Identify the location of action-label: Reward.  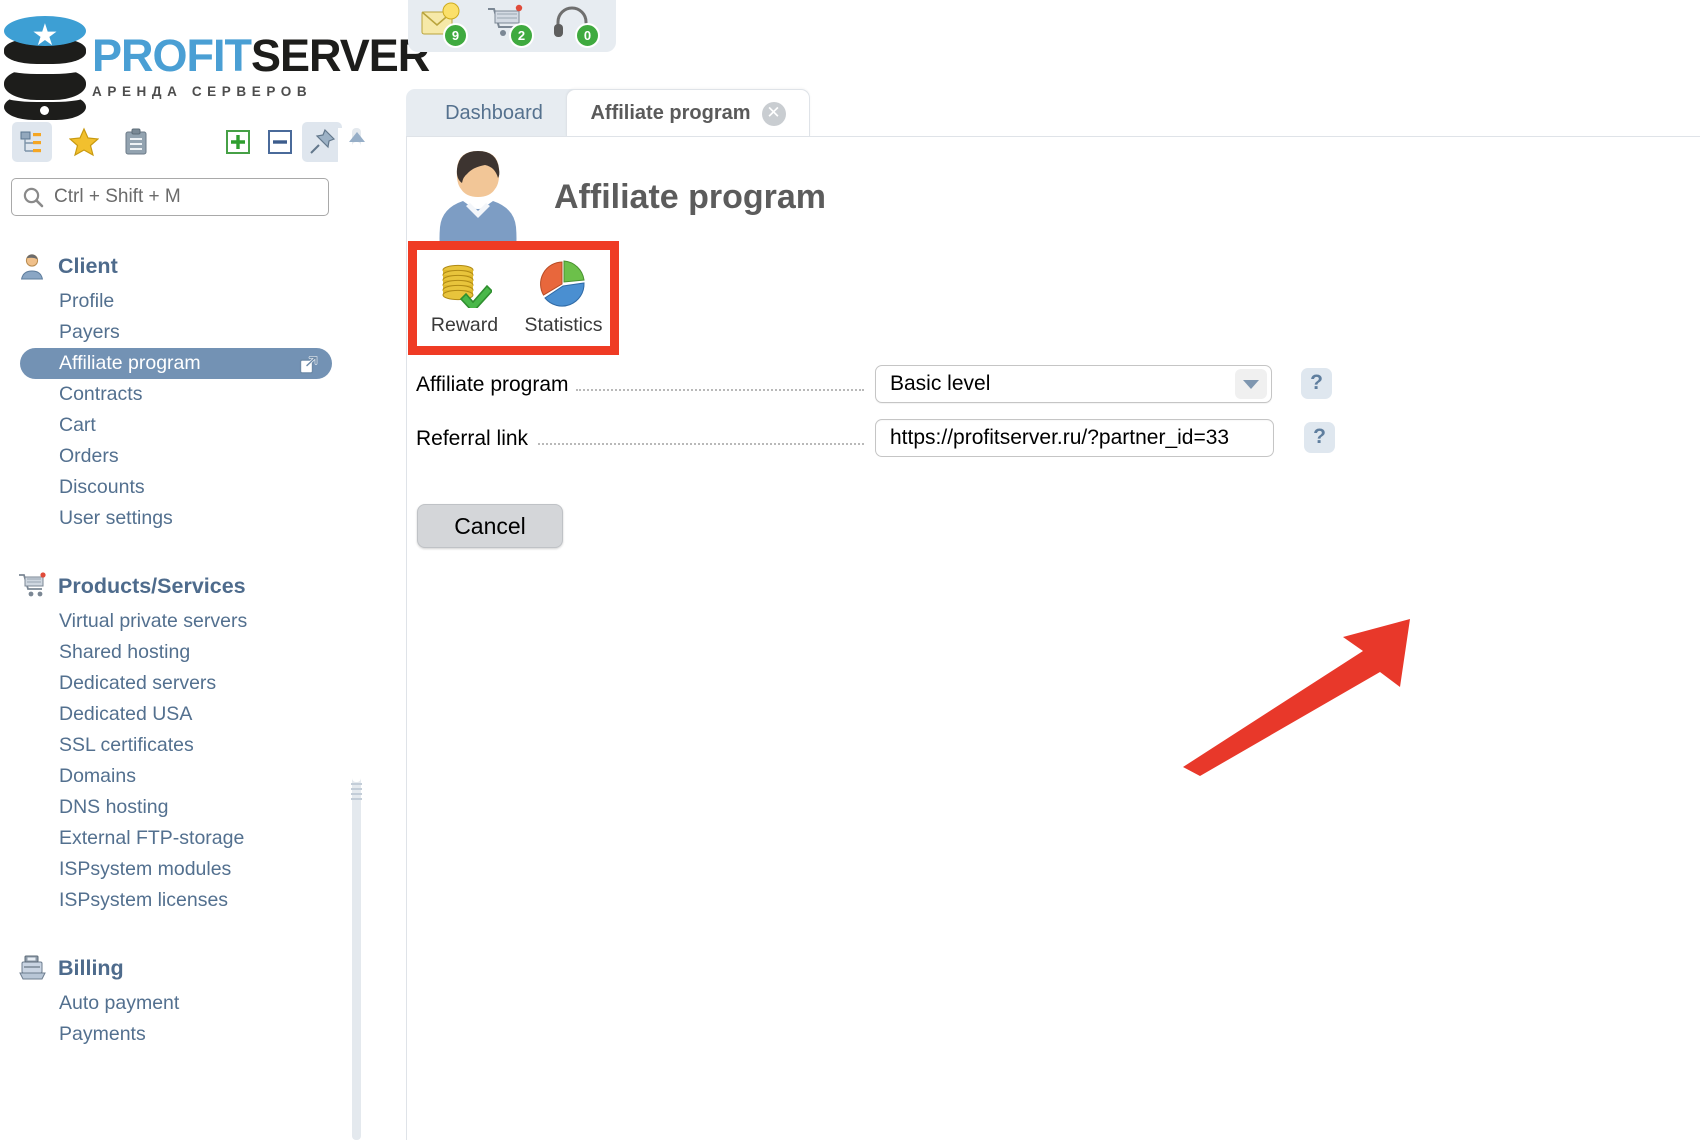
(464, 325).